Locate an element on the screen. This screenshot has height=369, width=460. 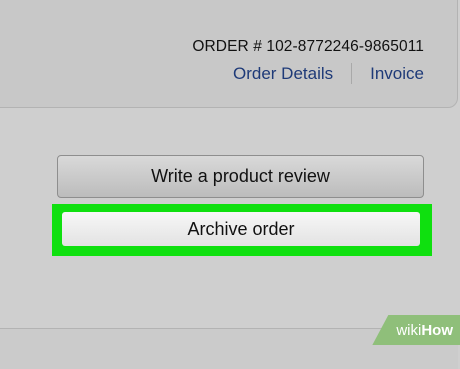
archive-order-button: Archive order is located at coordinates (241, 229).